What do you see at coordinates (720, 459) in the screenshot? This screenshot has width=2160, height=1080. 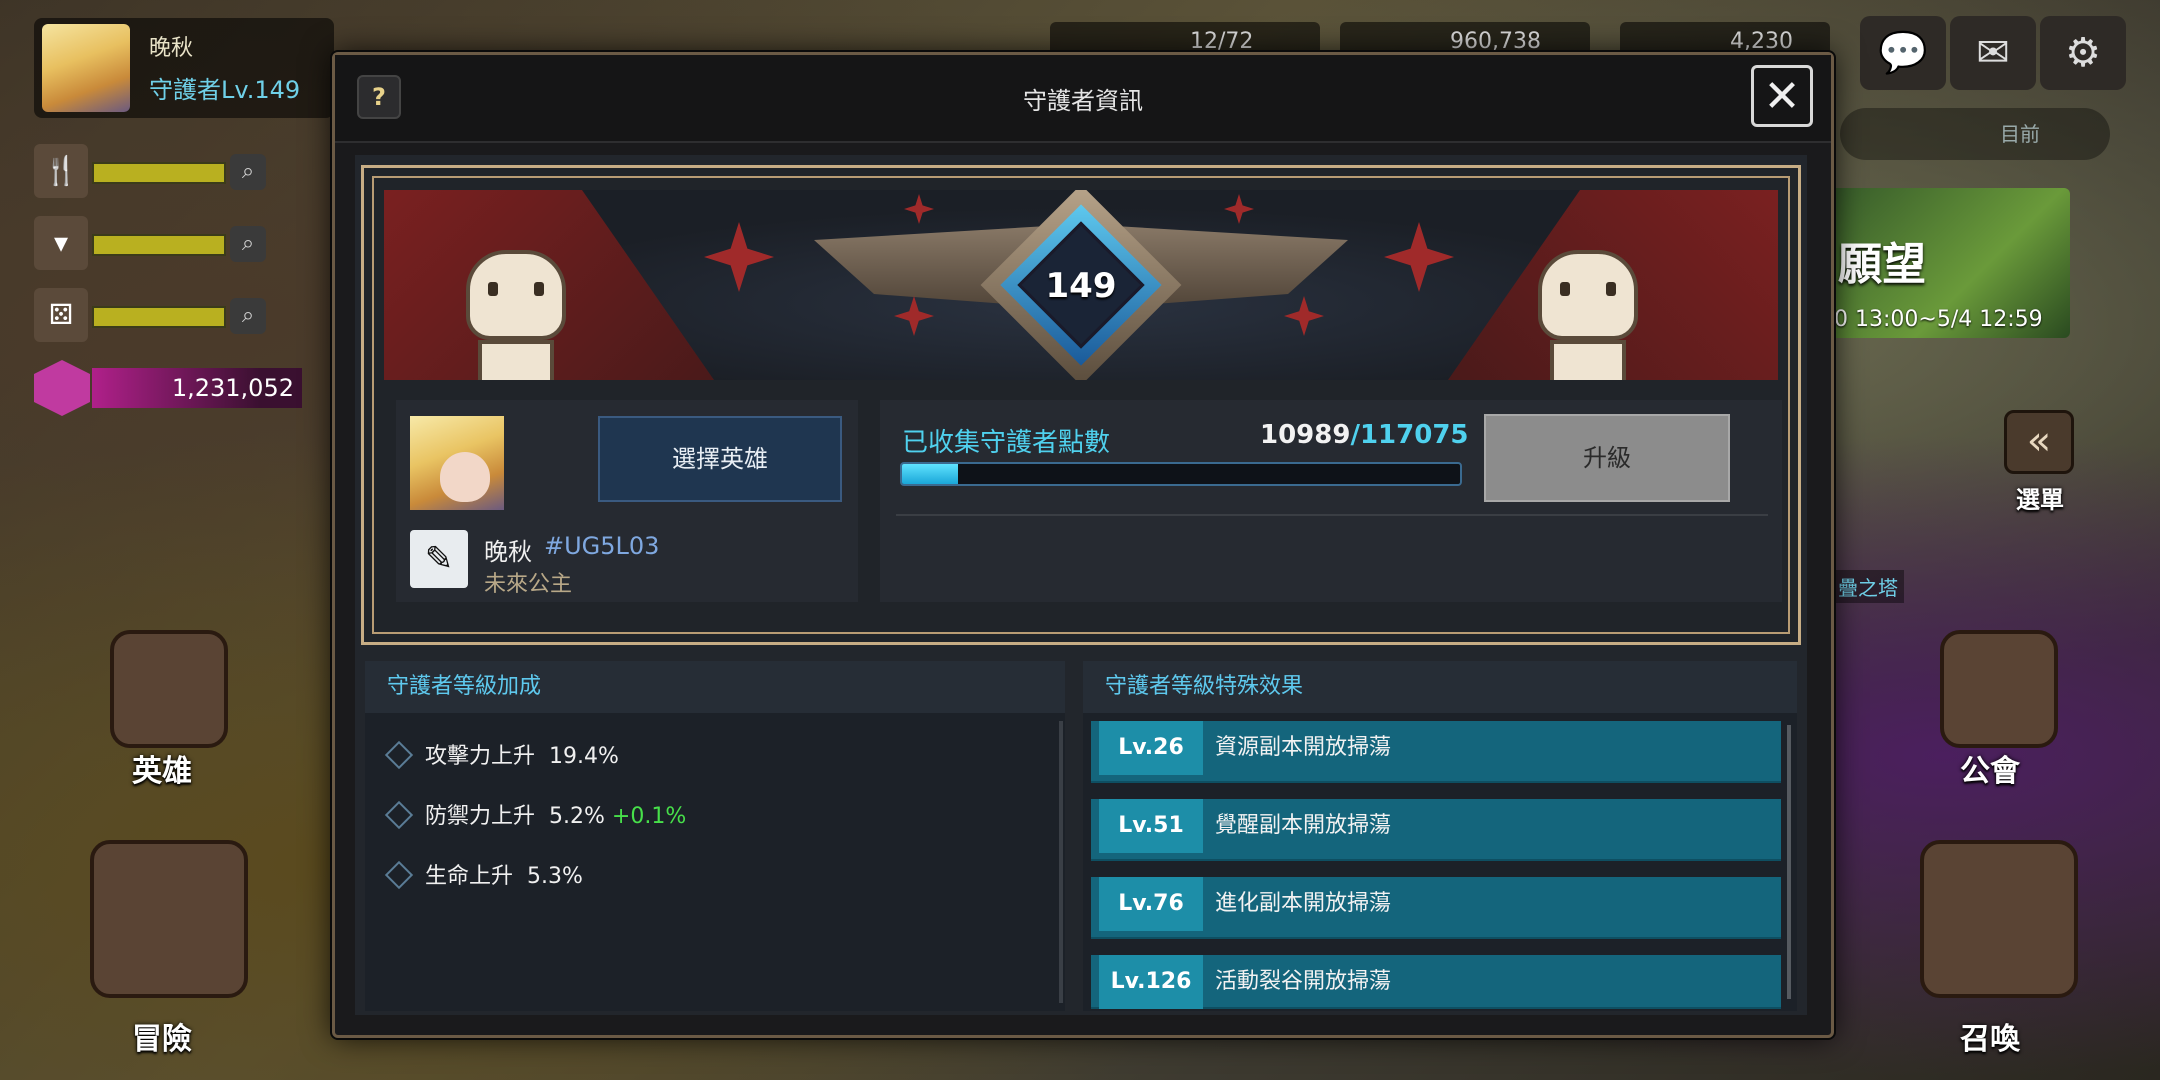 I see `select-hero-button: 選擇英雄` at bounding box center [720, 459].